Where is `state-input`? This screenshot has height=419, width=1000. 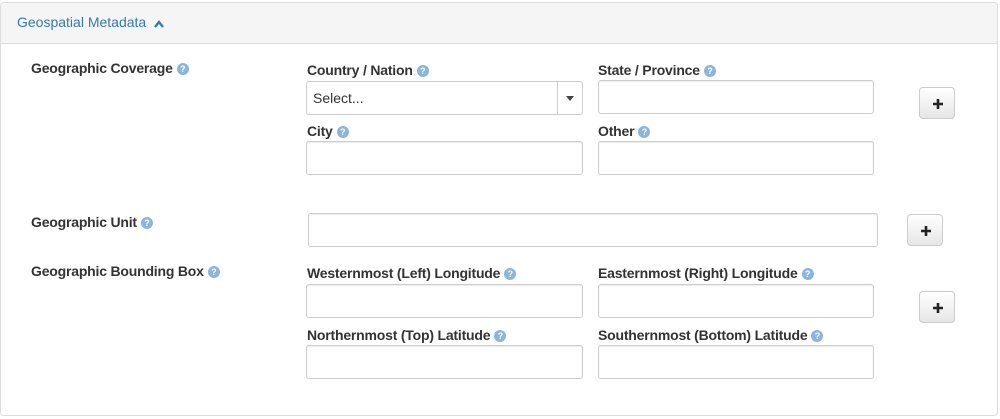 state-input is located at coordinates (736, 97).